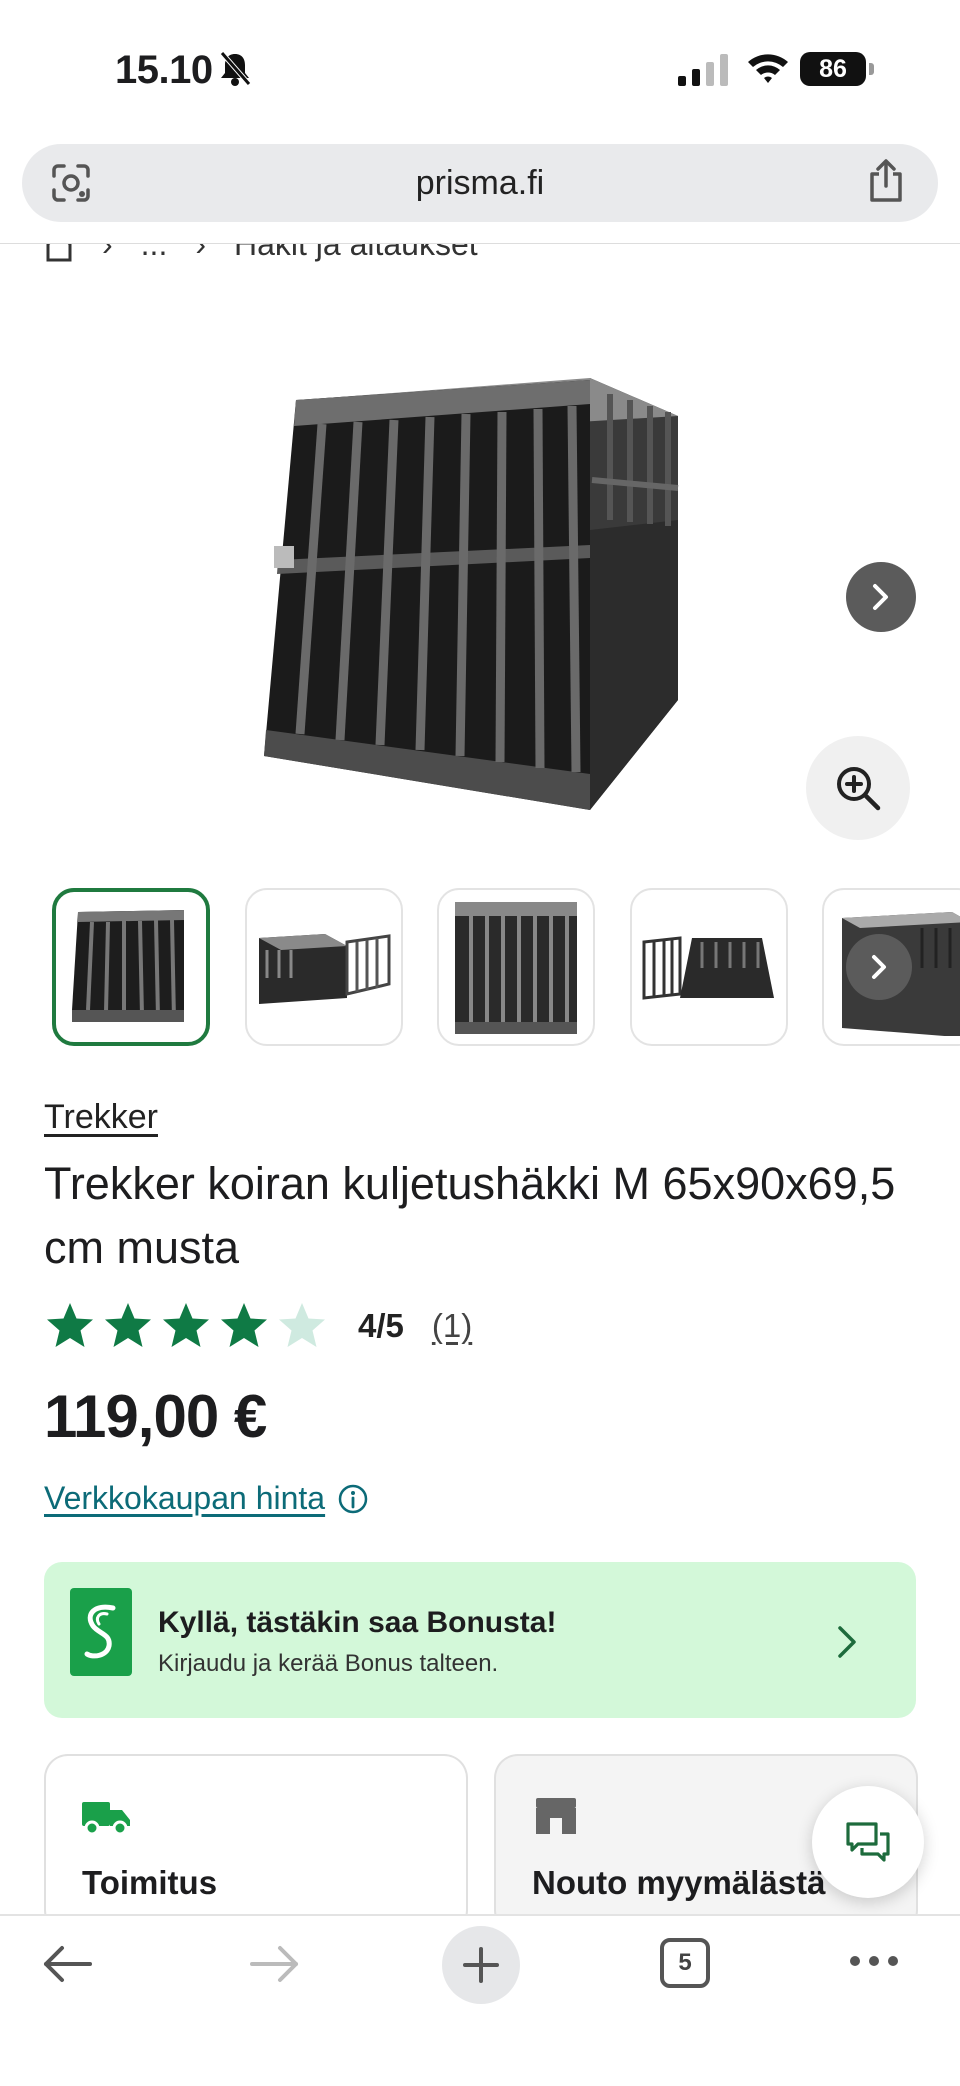 The height and width of the screenshot is (2086, 960). Describe the element at coordinates (357, 1622) in the screenshot. I see `bonus-heading: Kyllä, tästäkin saa Bonusta!` at that location.